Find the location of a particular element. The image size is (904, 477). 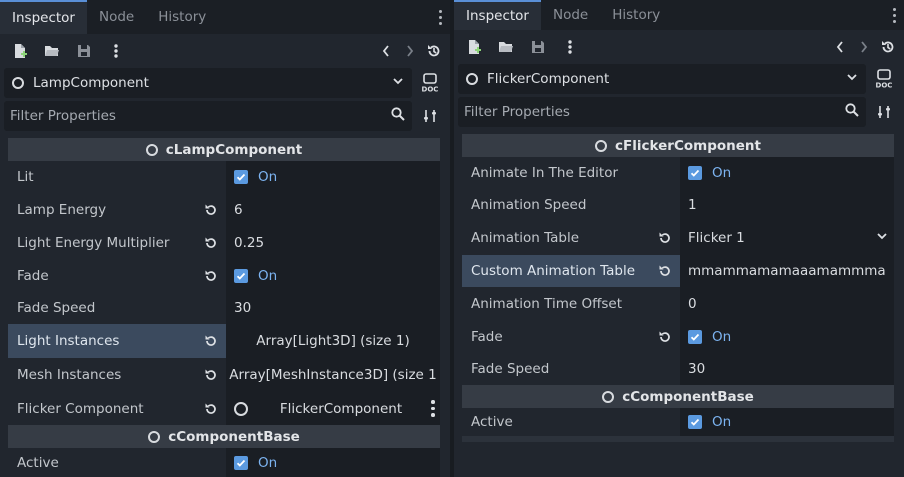

property-label: Lamp Energy is located at coordinates (62, 209).